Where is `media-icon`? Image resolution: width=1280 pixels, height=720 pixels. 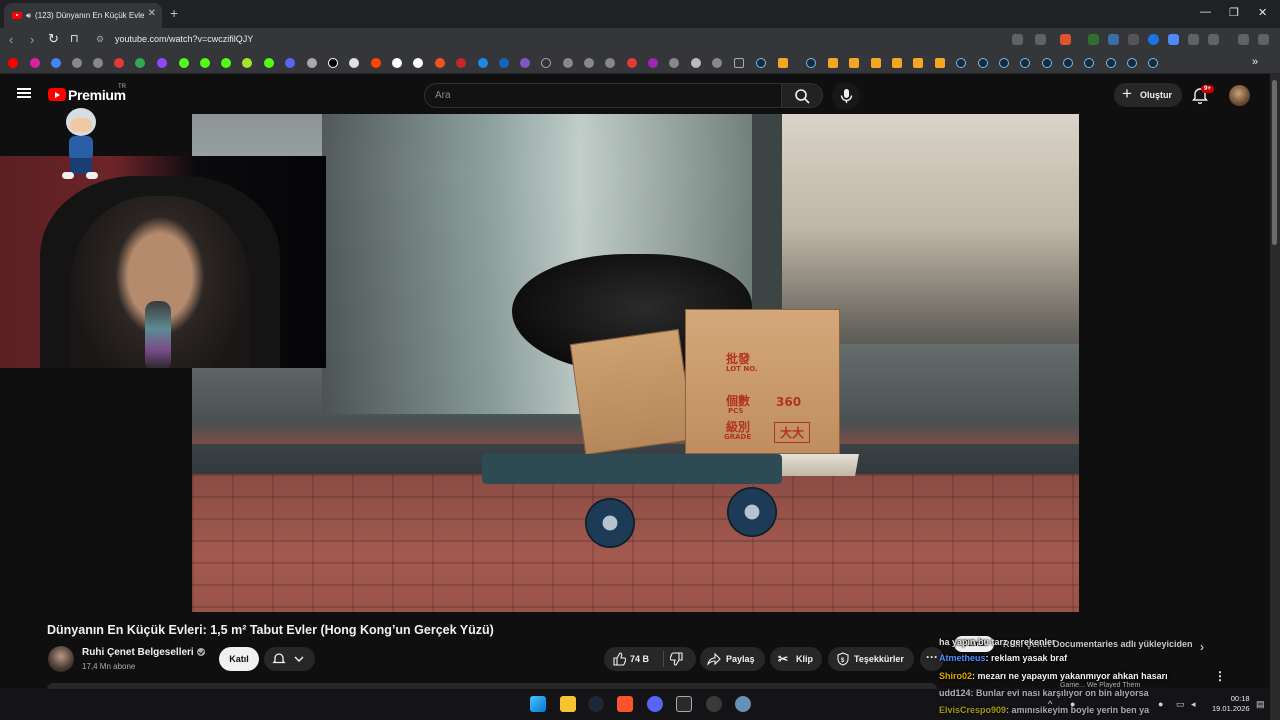
media-icon is located at coordinates (1243, 39).